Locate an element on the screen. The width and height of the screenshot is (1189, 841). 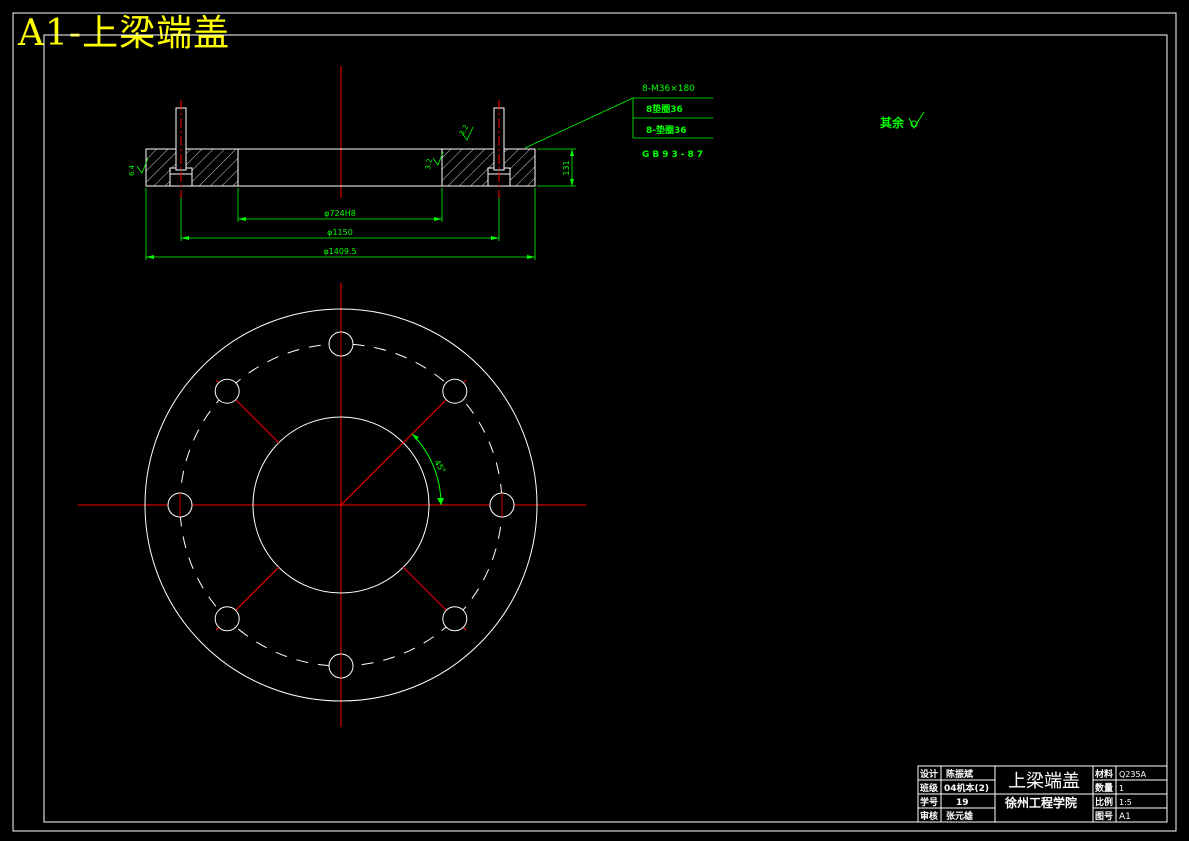
surface-note: 其余 is located at coordinates (892, 122).